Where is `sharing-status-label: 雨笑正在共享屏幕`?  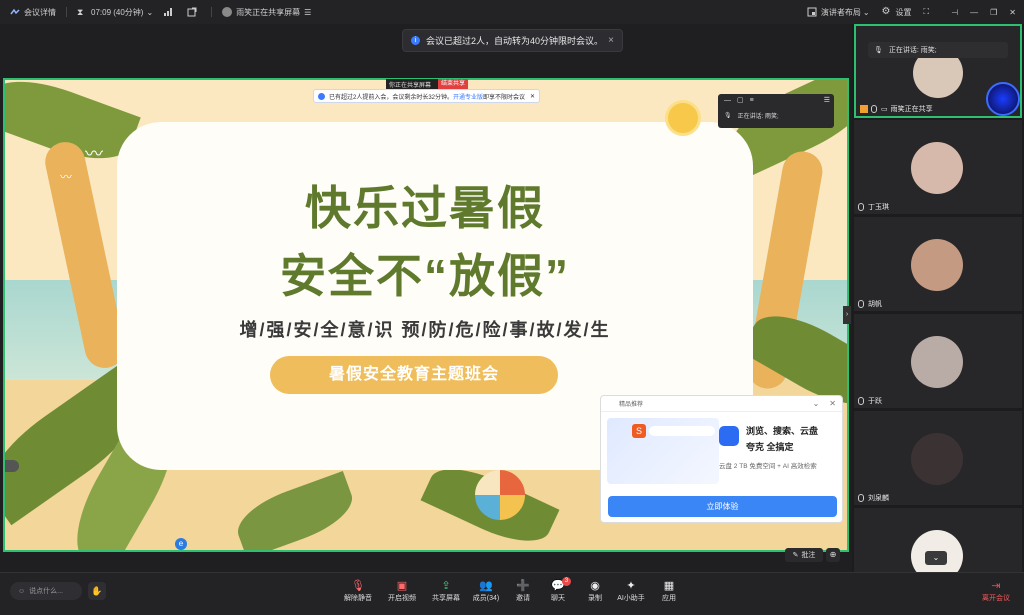
sharing-status-label: 雨笑正在共享屏幕 is located at coordinates (268, 12).